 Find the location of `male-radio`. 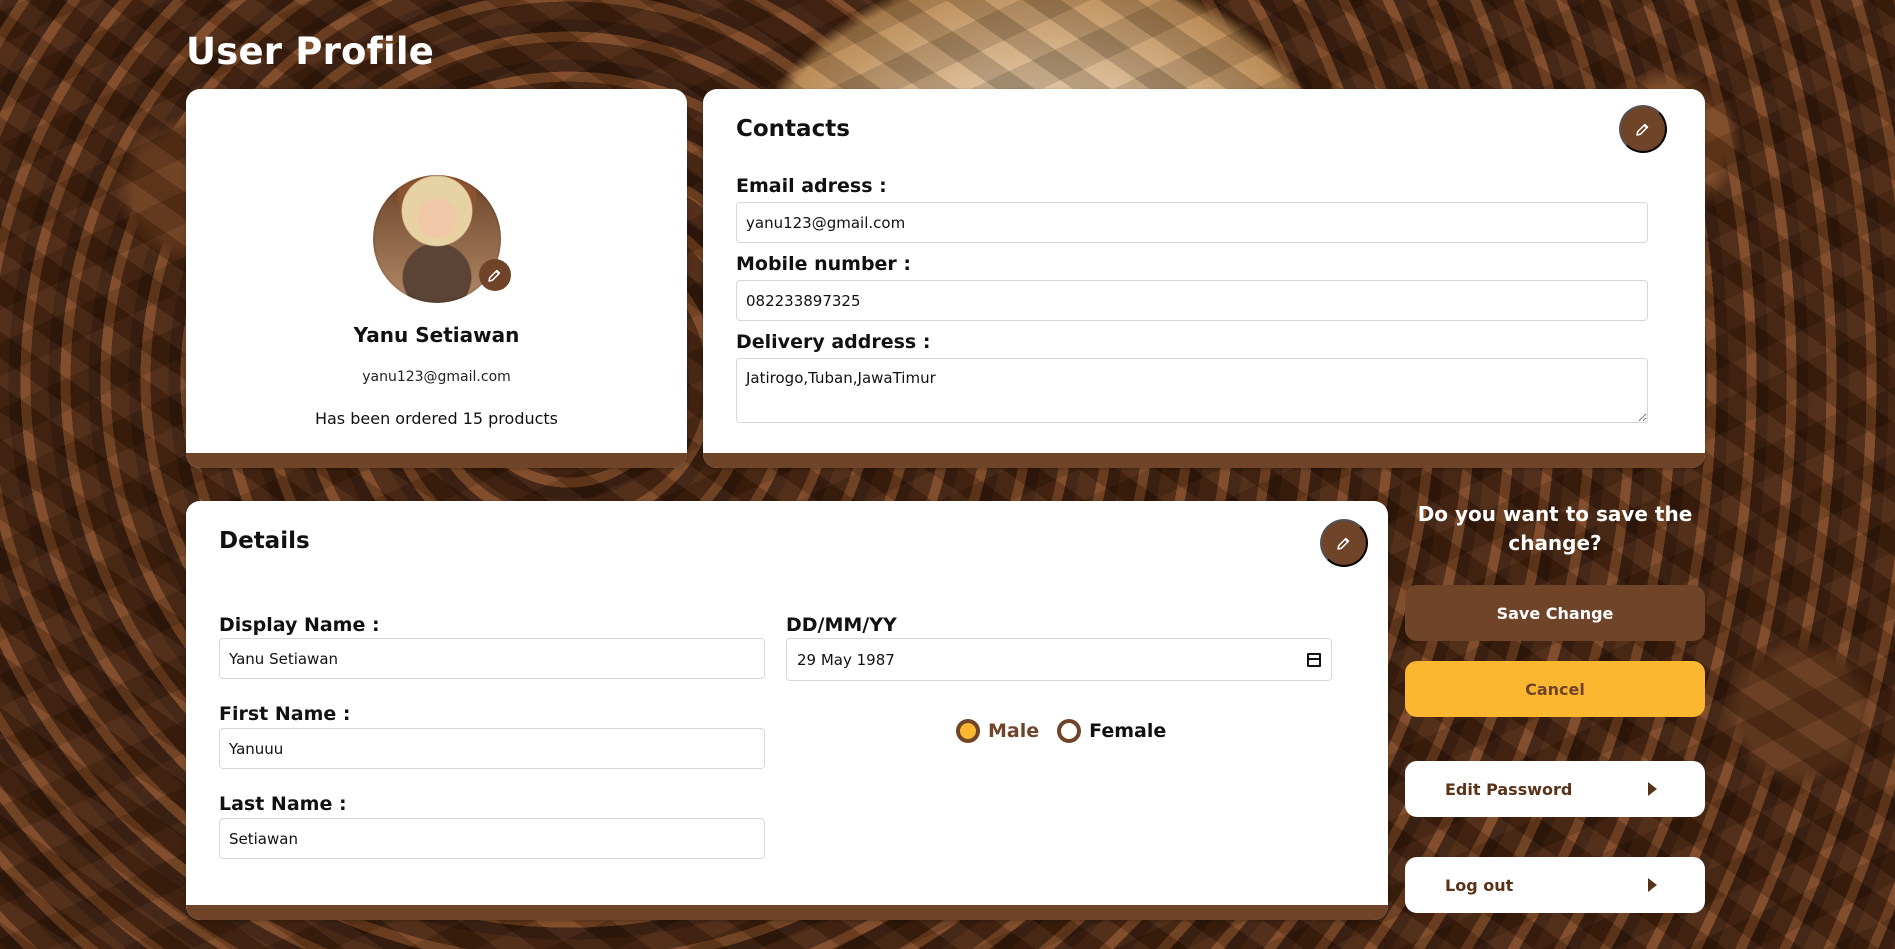

male-radio is located at coordinates (968, 731).